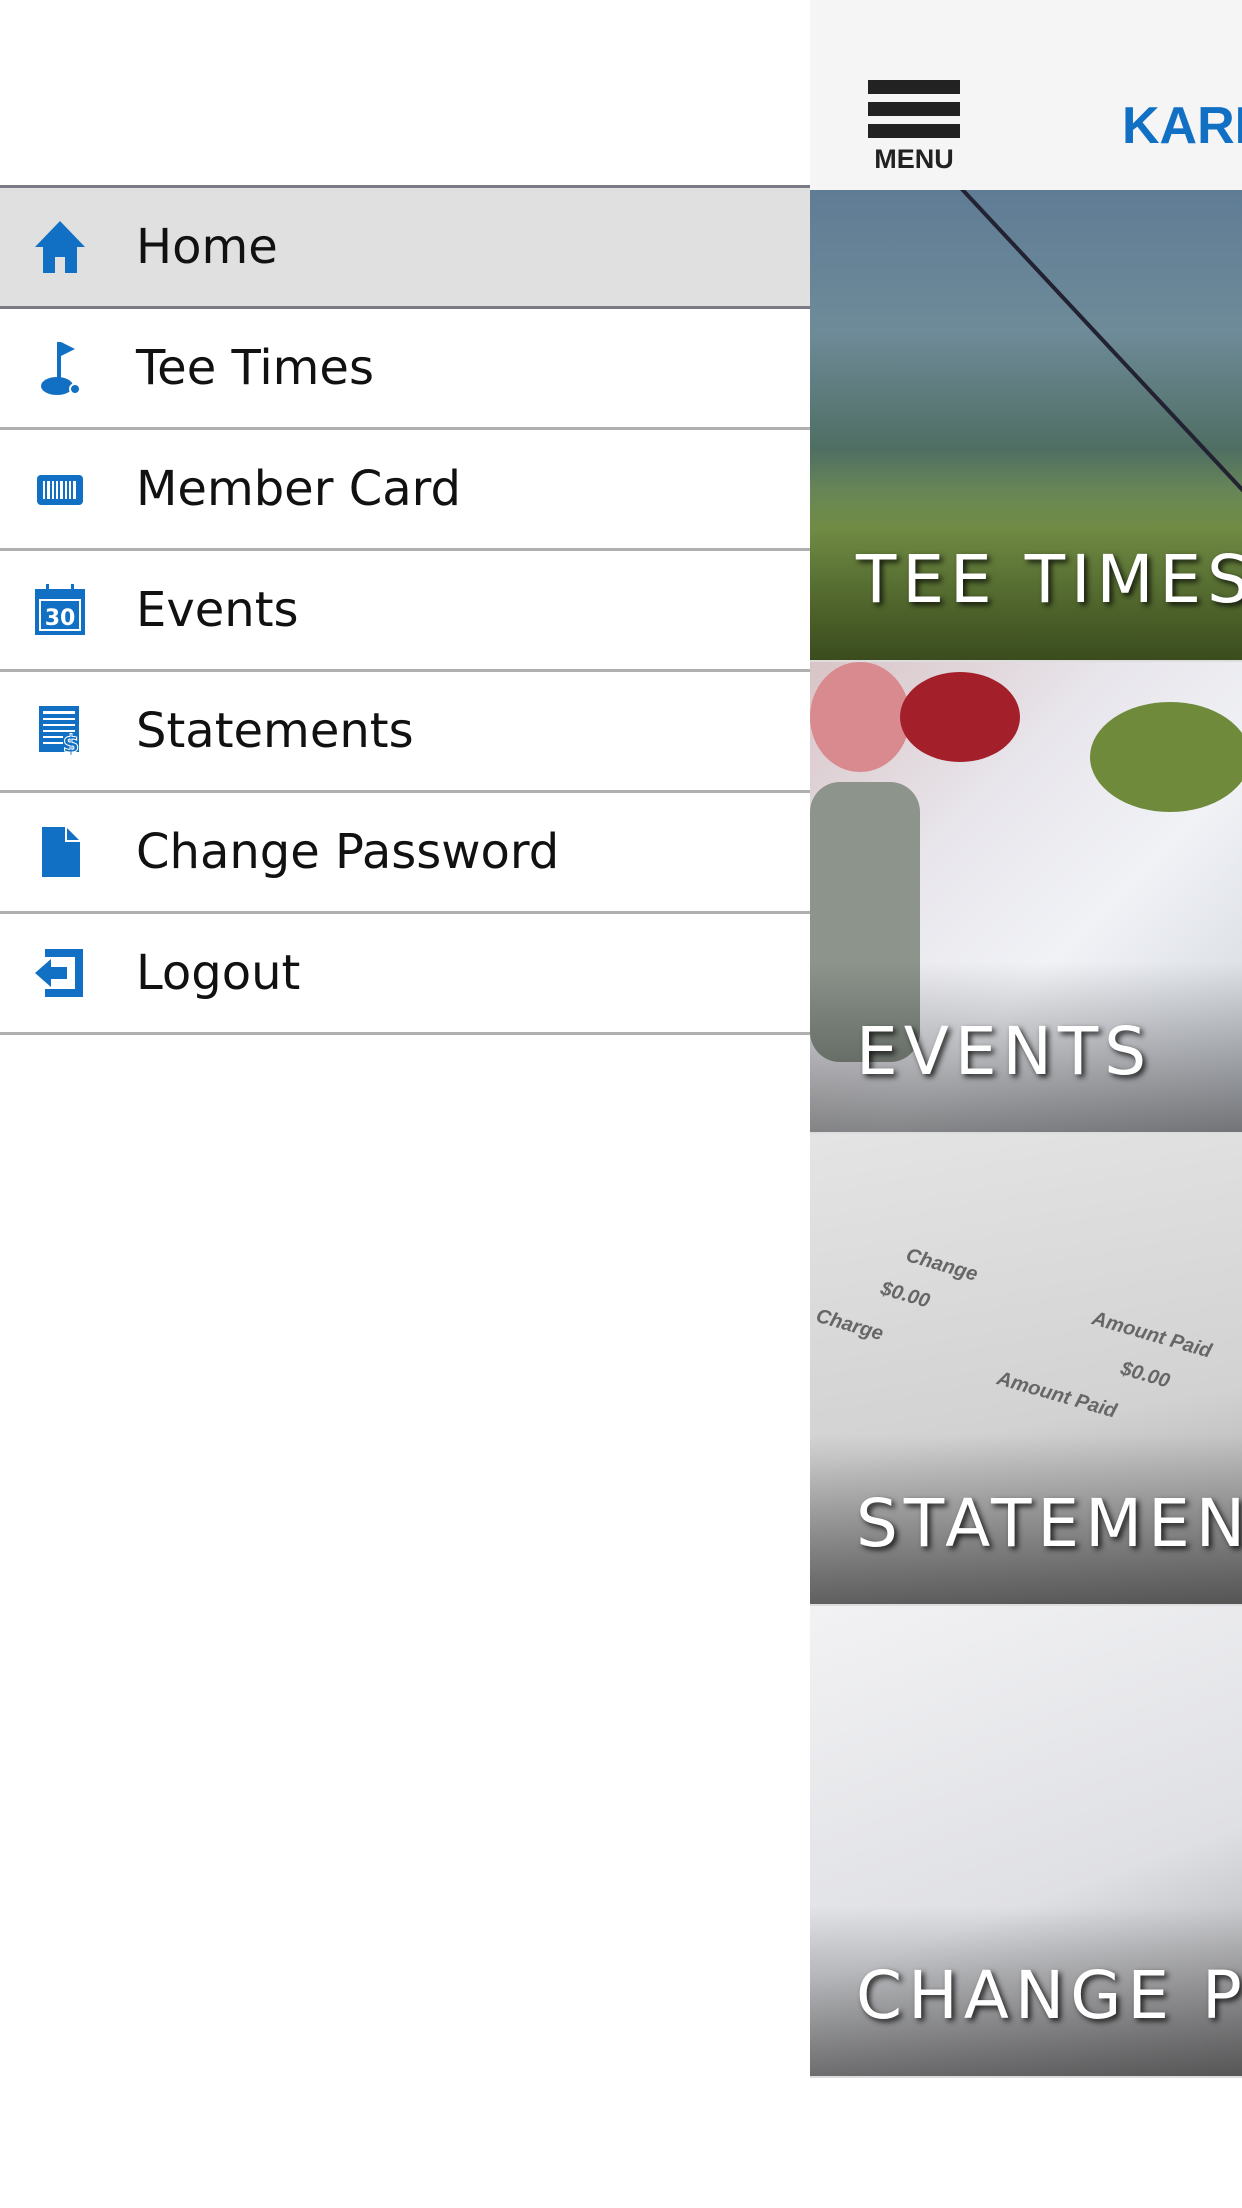 This screenshot has width=1242, height=2208. Describe the element at coordinates (914, 159) in the screenshot. I see `menu-label: MENU` at that location.